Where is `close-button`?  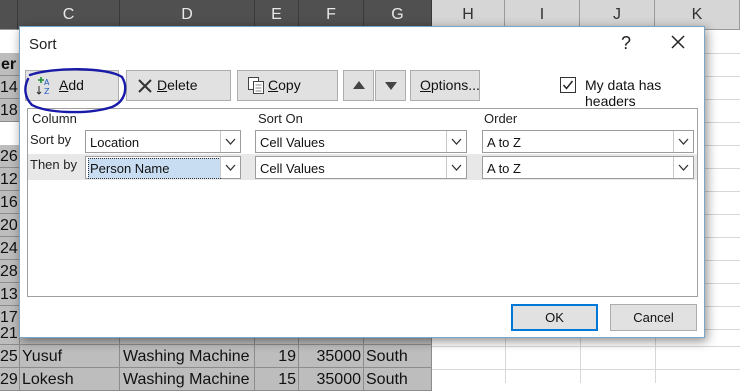
close-button is located at coordinates (678, 42).